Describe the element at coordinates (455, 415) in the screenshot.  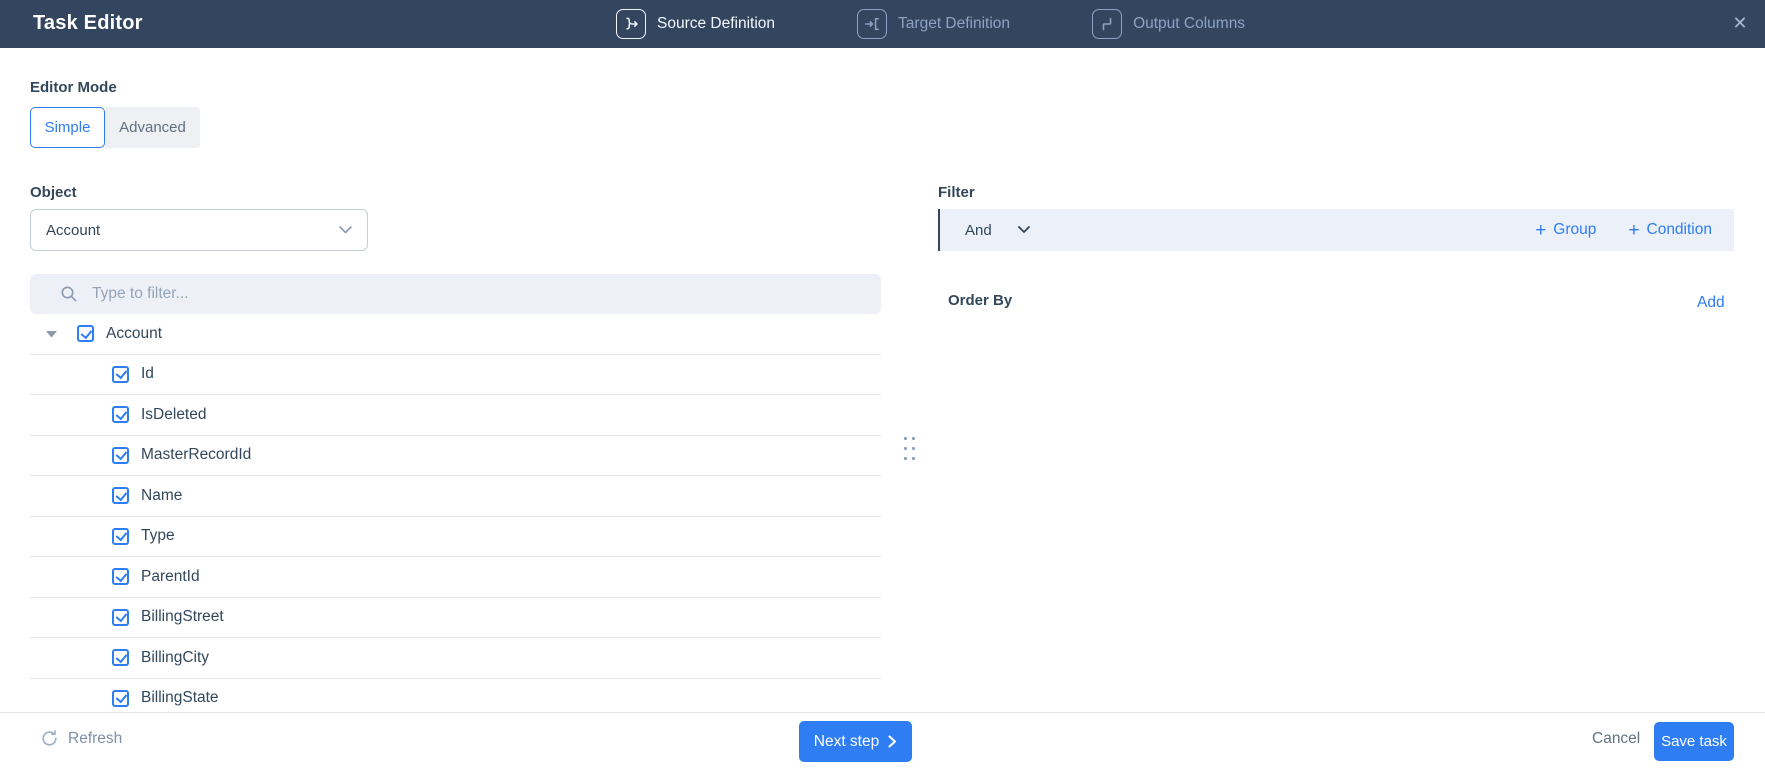
I see `tree-row: IsDeleted` at that location.